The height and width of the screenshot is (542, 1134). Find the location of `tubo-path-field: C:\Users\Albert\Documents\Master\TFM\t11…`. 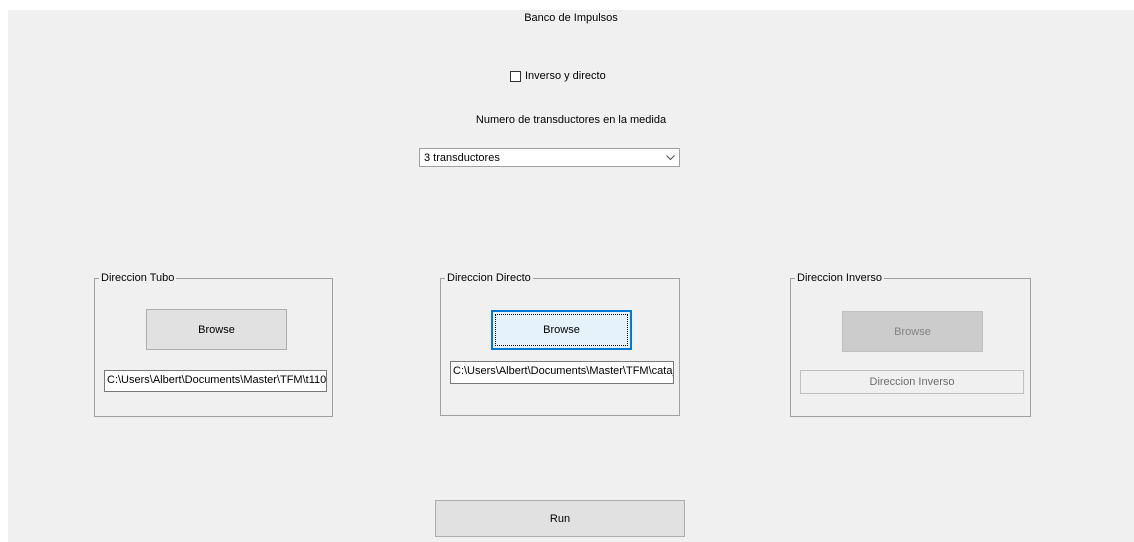

tubo-path-field: C:\Users\Albert\Documents\Master\TFM\t11… is located at coordinates (215, 381).